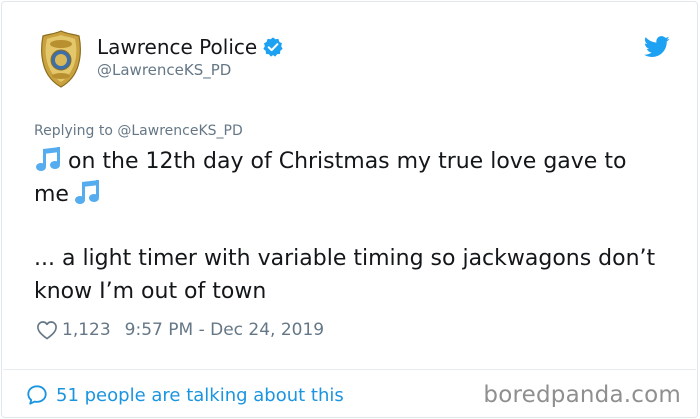 Image resolution: width=700 pixels, height=419 pixels. Describe the element at coordinates (61, 59) in the screenshot. I see `police-badge-icon` at that location.